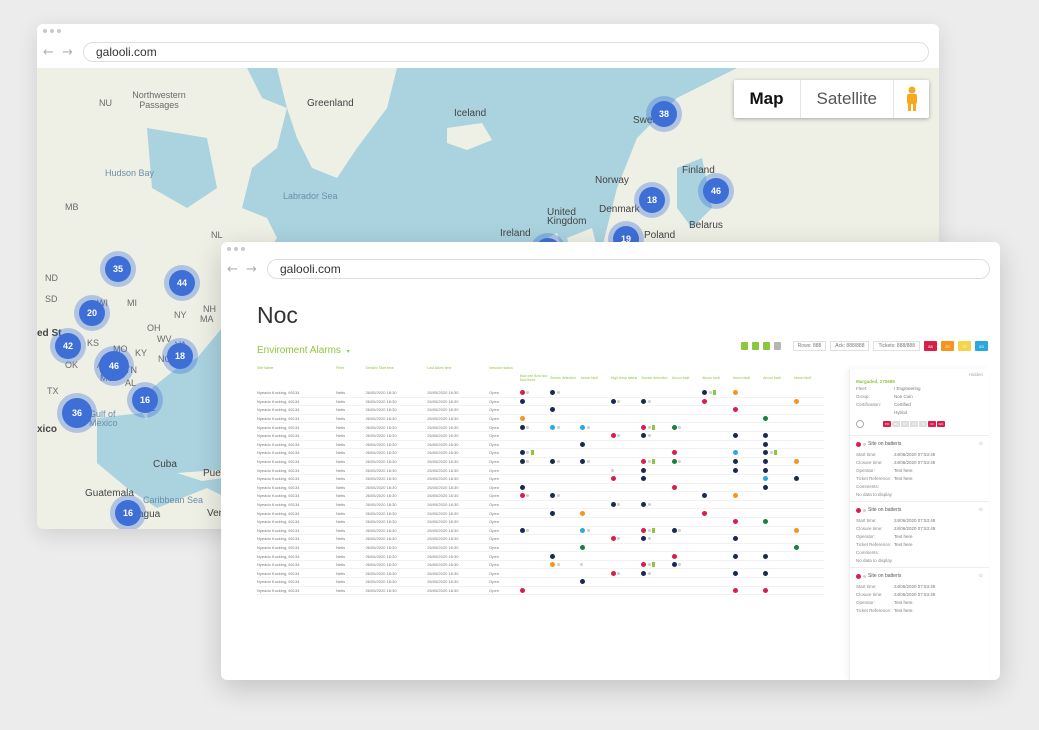 The image size is (1039, 730). What do you see at coordinates (767, 99) in the screenshot?
I see `map-type-map-button: Map` at bounding box center [767, 99].